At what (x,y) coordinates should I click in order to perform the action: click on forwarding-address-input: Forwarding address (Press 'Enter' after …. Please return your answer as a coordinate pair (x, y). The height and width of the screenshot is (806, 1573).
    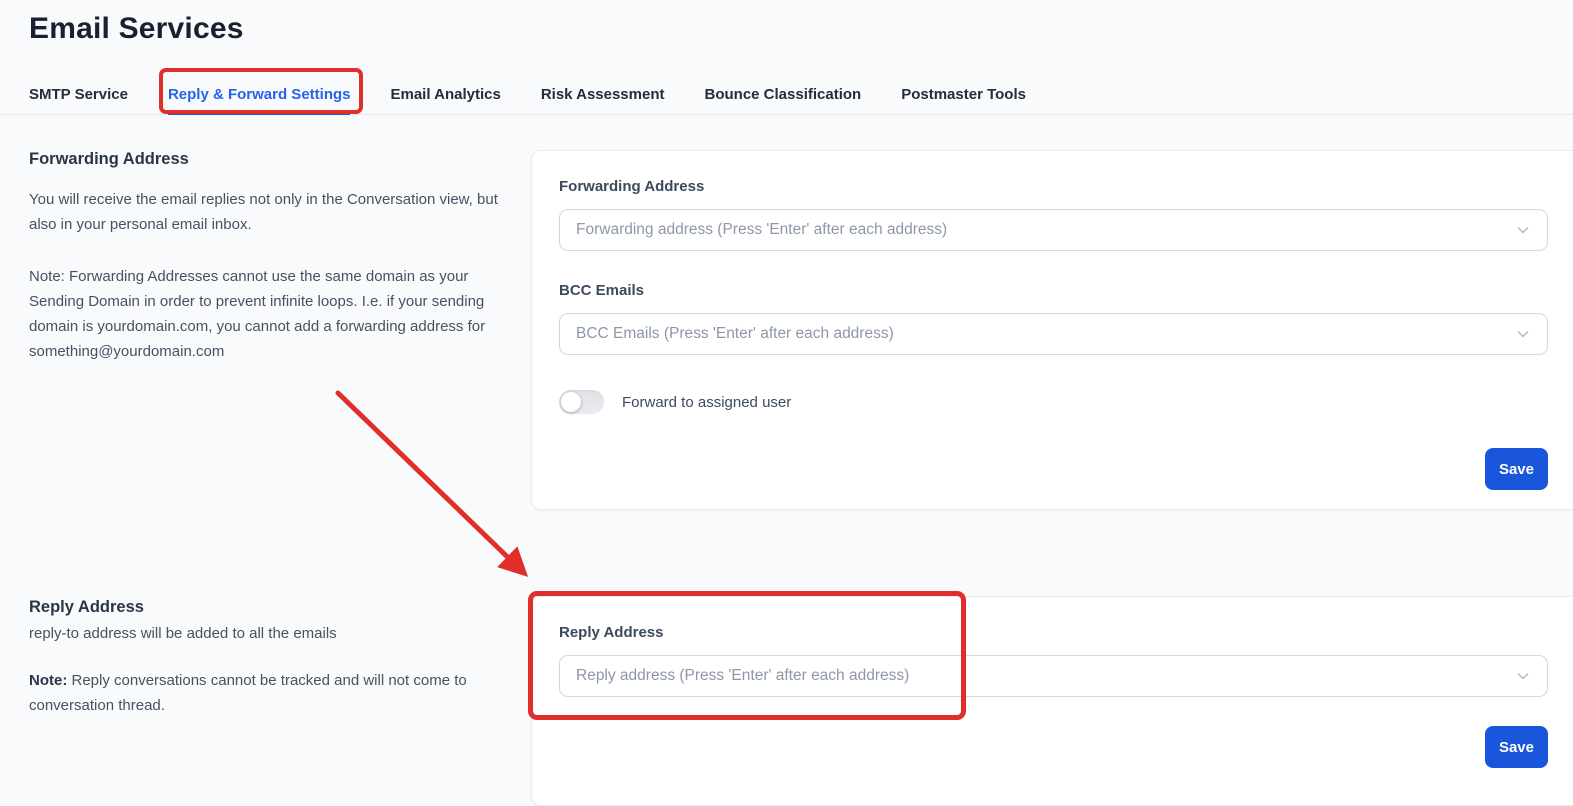
    Looking at the image, I should click on (1053, 230).